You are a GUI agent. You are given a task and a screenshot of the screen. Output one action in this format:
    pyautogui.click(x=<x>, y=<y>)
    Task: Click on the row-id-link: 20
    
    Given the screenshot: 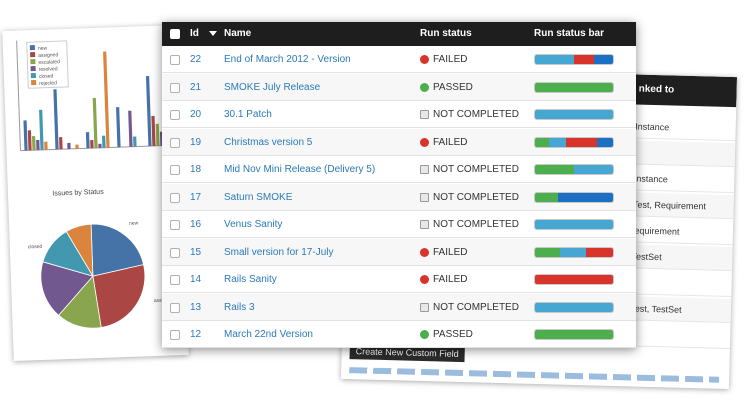 What is the action you would take?
    pyautogui.click(x=195, y=114)
    